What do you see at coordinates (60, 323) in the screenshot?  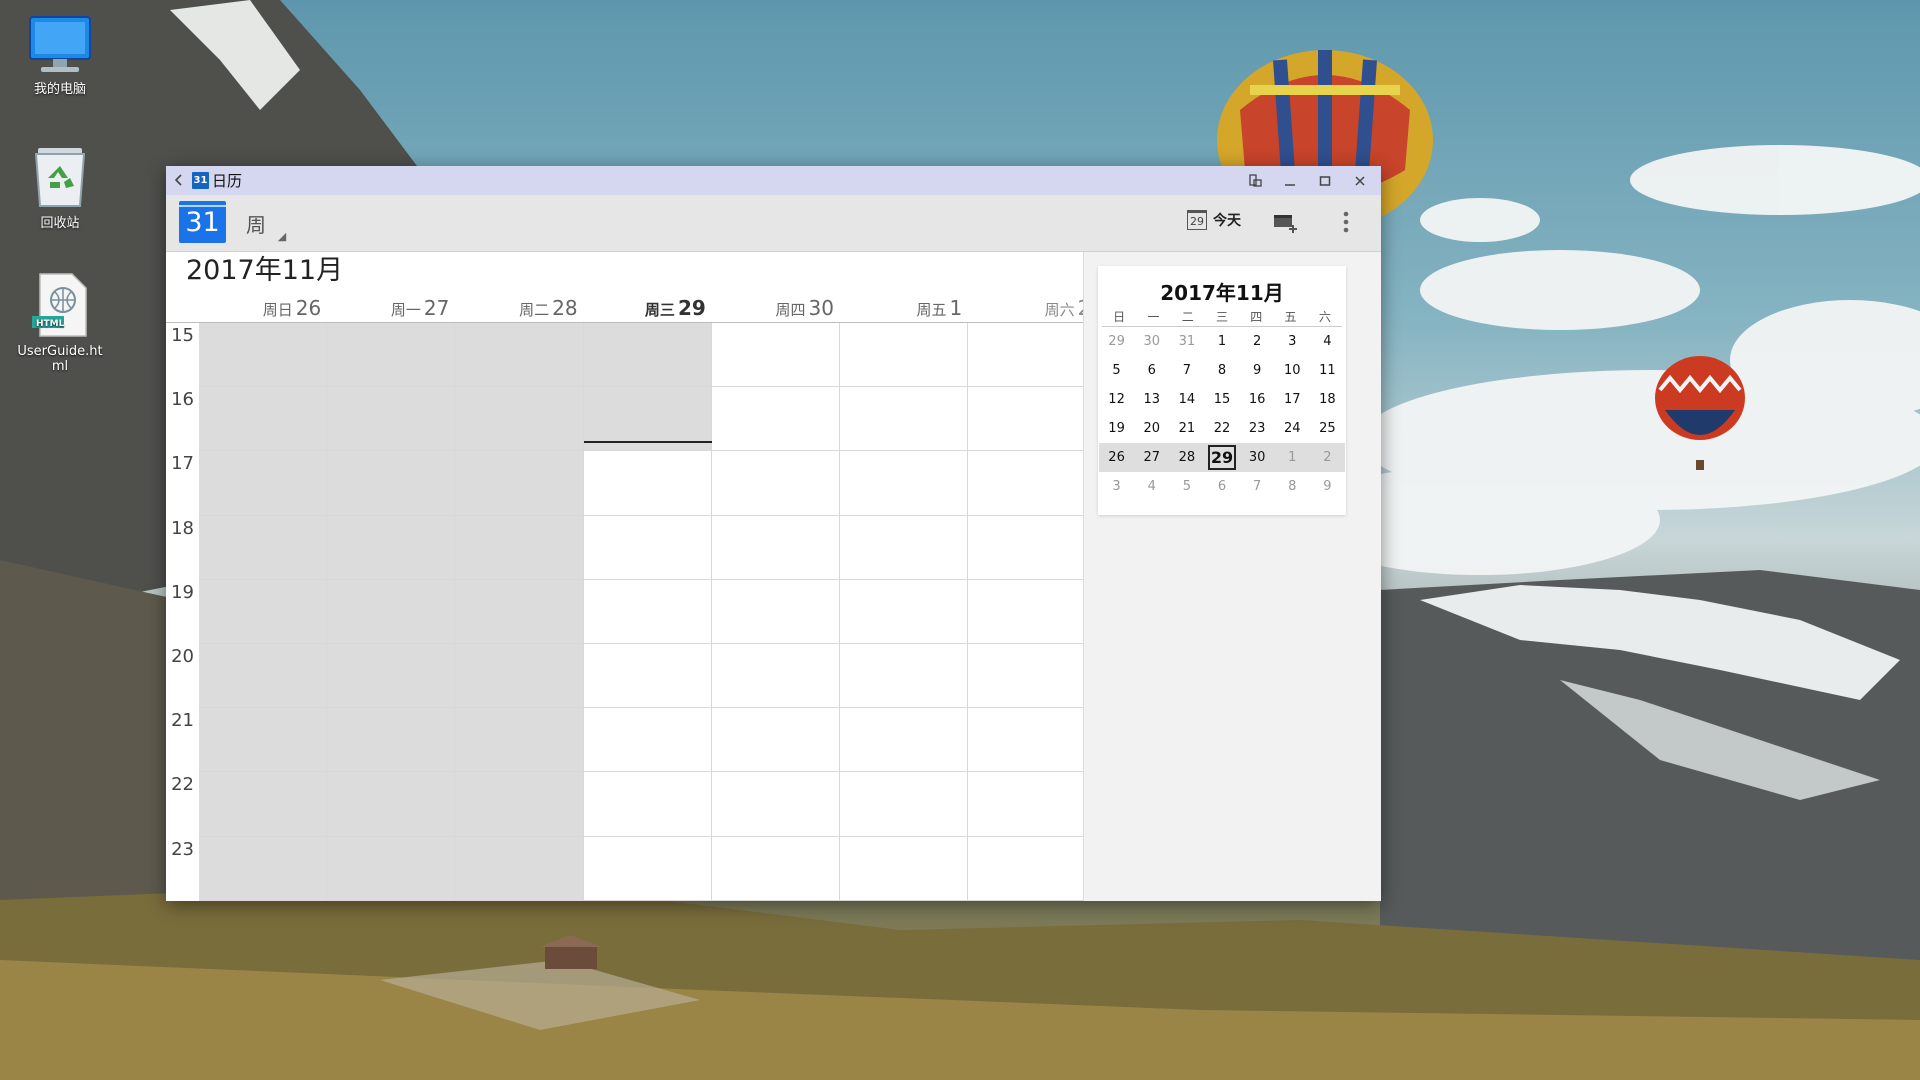 I see `desktop-icon-userguide: HTML UserGuide.html` at bounding box center [60, 323].